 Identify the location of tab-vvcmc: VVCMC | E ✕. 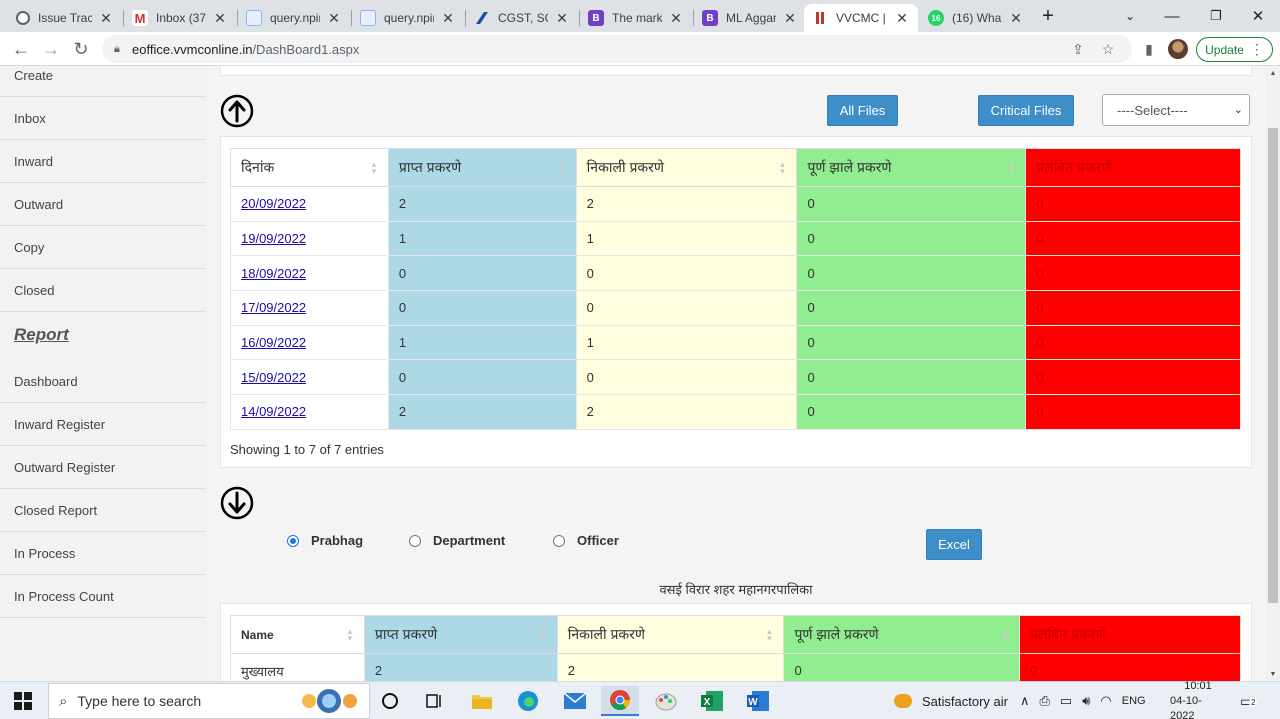
(861, 18).